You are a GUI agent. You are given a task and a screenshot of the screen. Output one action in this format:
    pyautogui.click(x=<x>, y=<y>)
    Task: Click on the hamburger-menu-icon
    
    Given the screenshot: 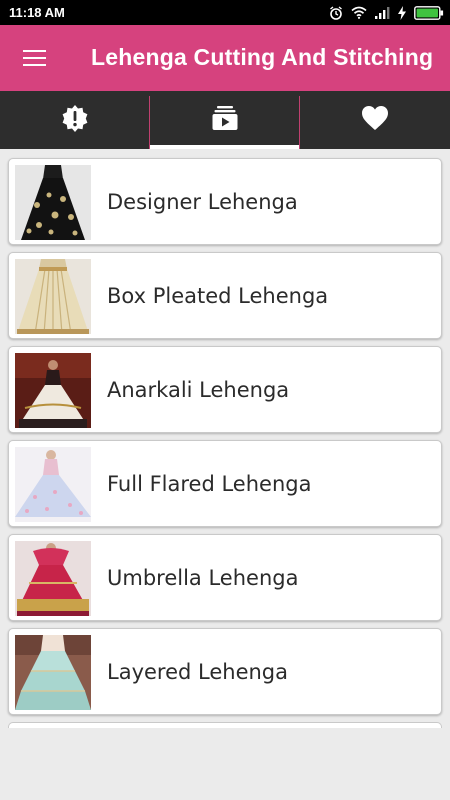 What is the action you would take?
    pyautogui.click(x=35, y=58)
    